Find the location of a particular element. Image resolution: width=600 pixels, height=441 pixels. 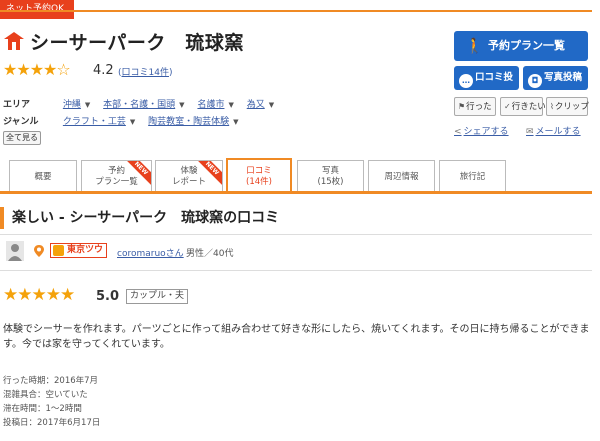

mail-icon: ✉ is located at coordinates (530, 132).